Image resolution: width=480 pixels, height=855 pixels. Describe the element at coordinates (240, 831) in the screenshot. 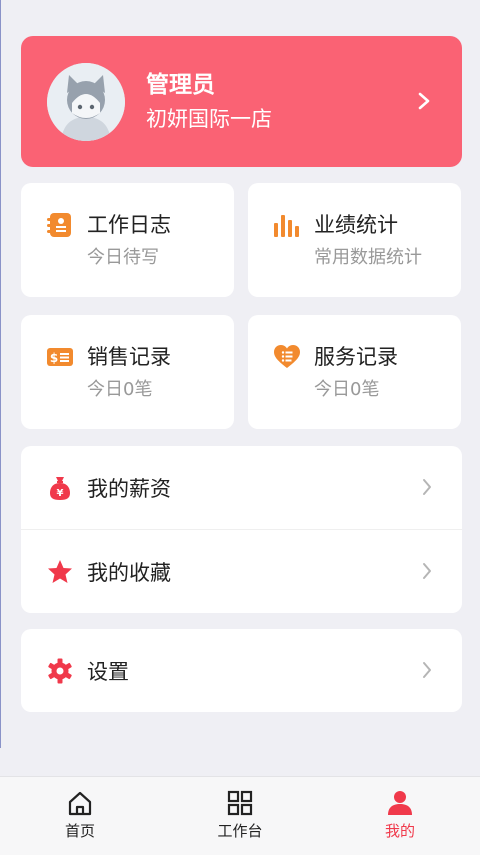

I see `tab-label: 工作台` at that location.